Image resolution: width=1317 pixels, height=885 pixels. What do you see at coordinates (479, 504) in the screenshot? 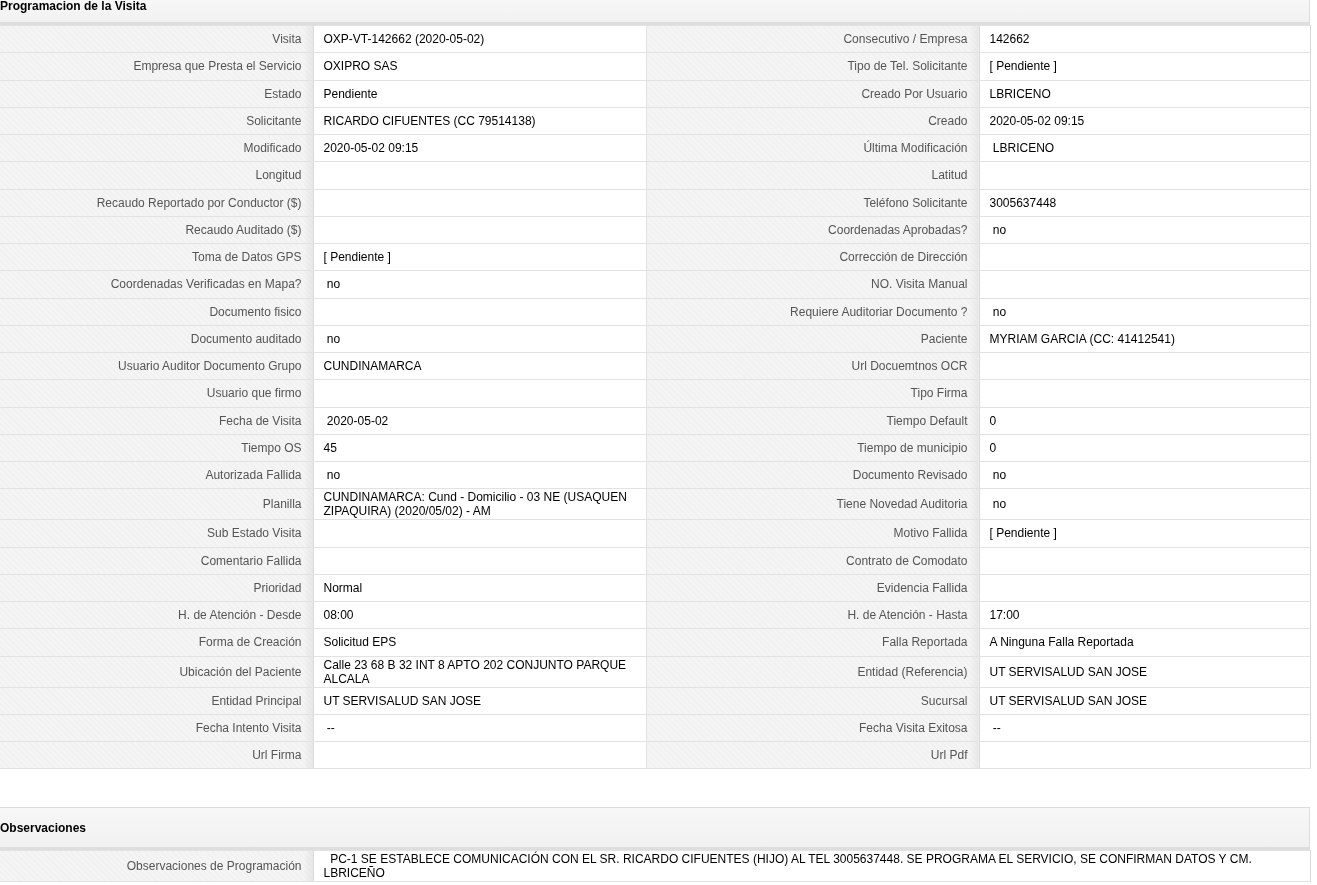
I see `field-value: CUNDINAMARCA: Cund - Domicilio - 03 NE (USAQUEN ZIPAQUIRA) (2020/05/02) - AM` at bounding box center [479, 504].